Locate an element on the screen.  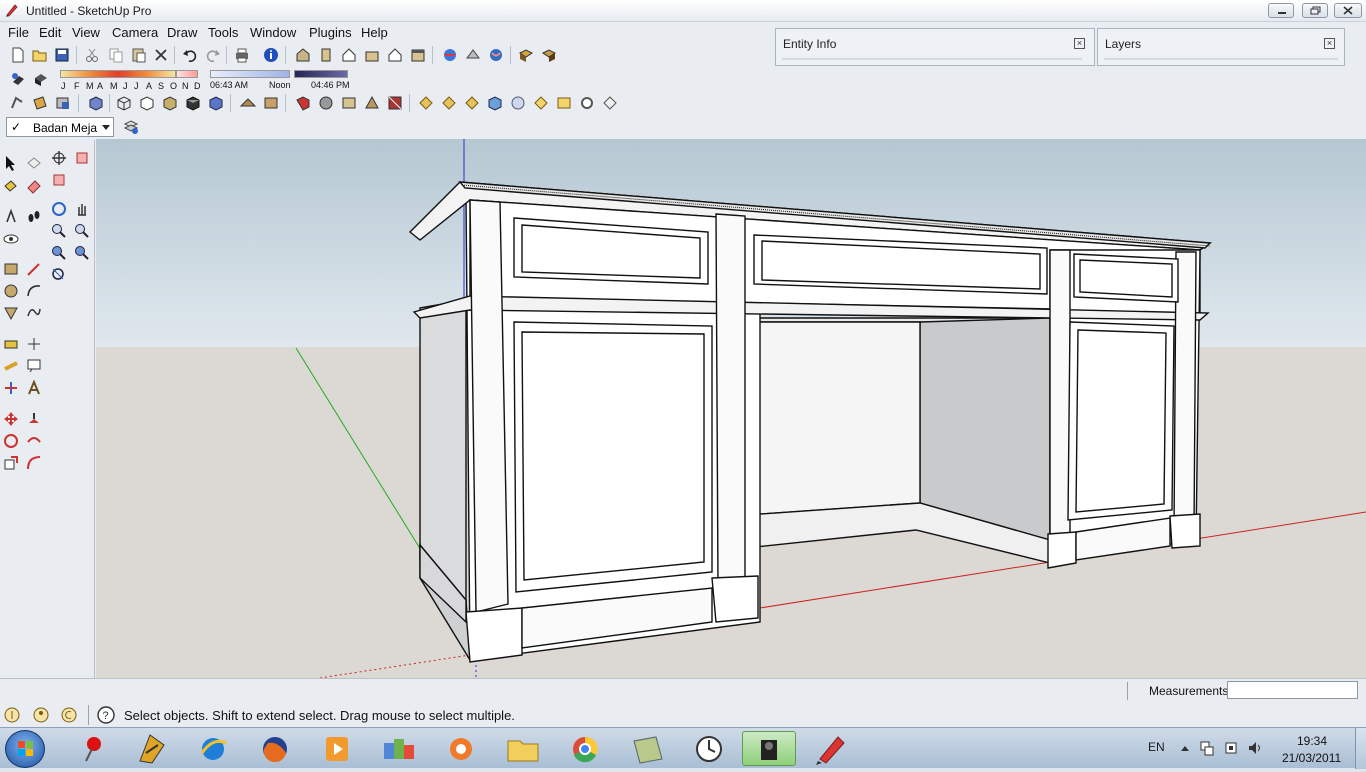
taskbar-green-app is located at coordinates (647, 748).